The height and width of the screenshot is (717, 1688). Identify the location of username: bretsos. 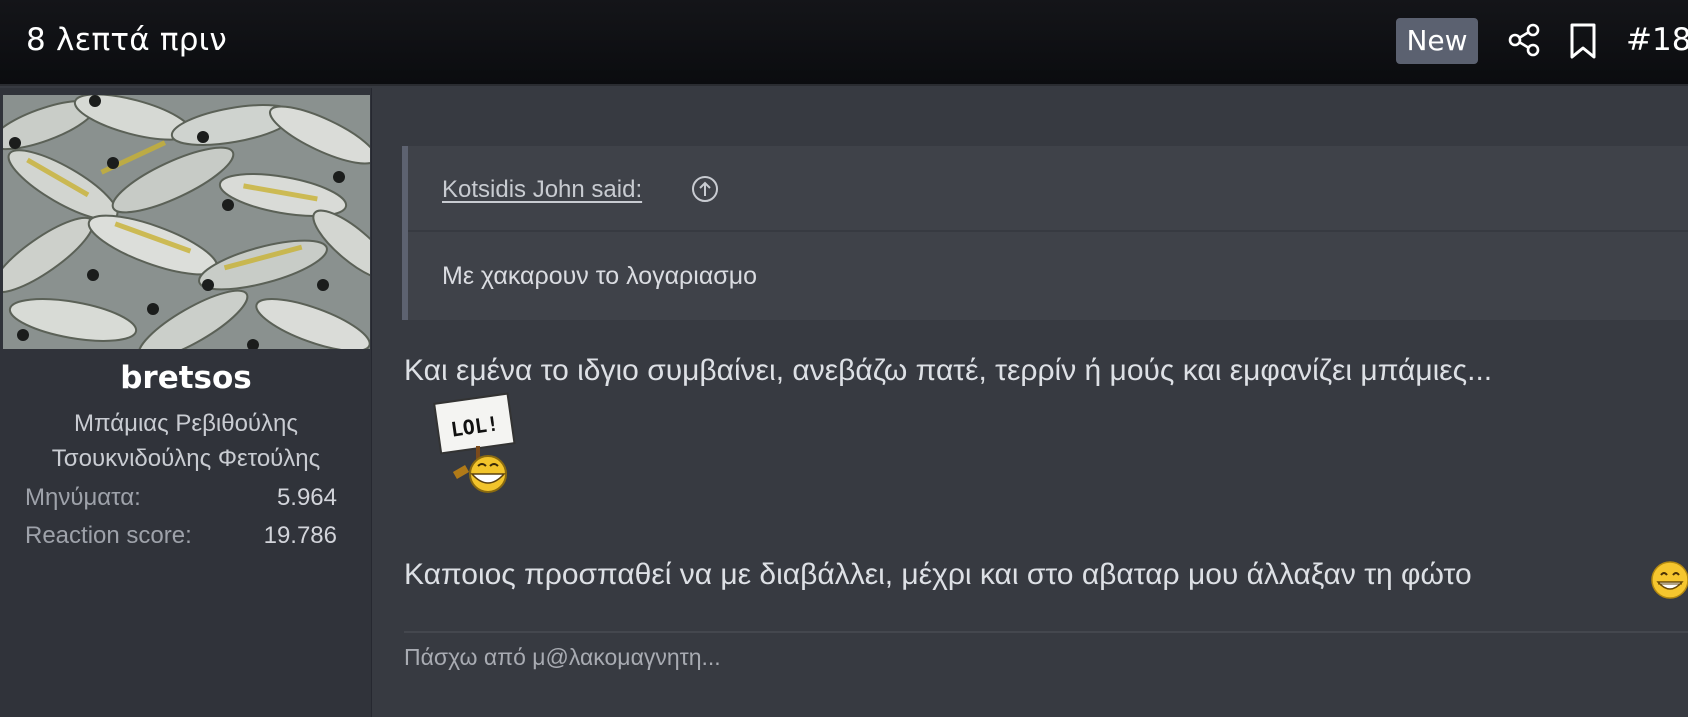
(186, 378).